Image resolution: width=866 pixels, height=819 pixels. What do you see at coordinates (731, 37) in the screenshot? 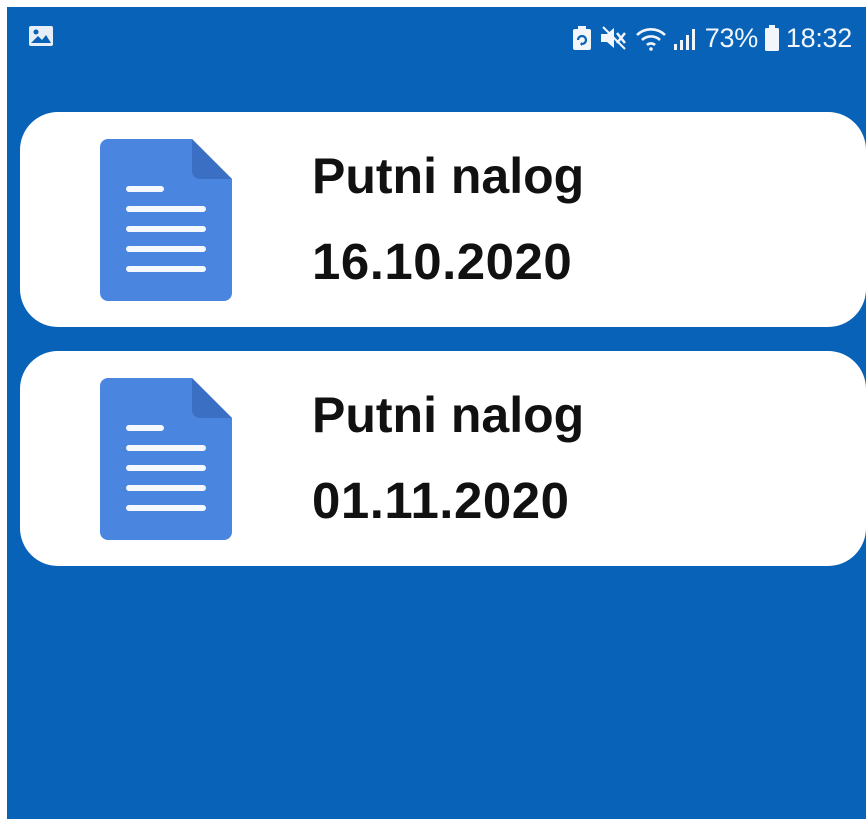
I see `battery-percent: 73%` at bounding box center [731, 37].